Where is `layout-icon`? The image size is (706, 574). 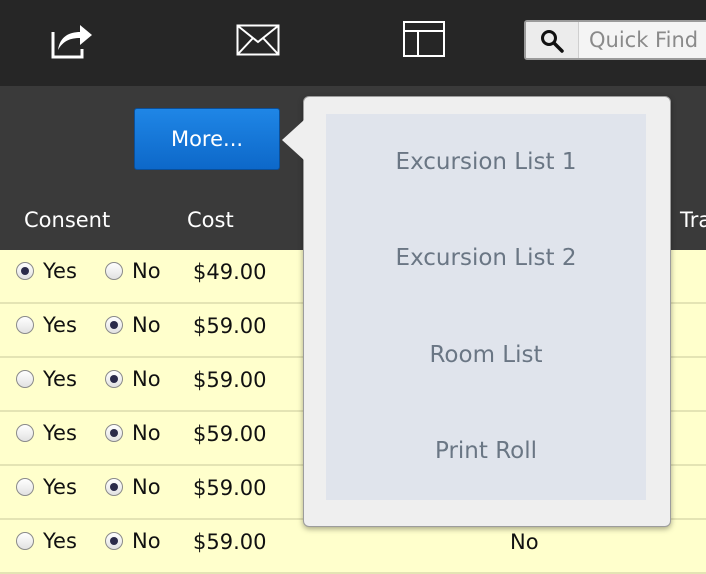 layout-icon is located at coordinates (424, 39).